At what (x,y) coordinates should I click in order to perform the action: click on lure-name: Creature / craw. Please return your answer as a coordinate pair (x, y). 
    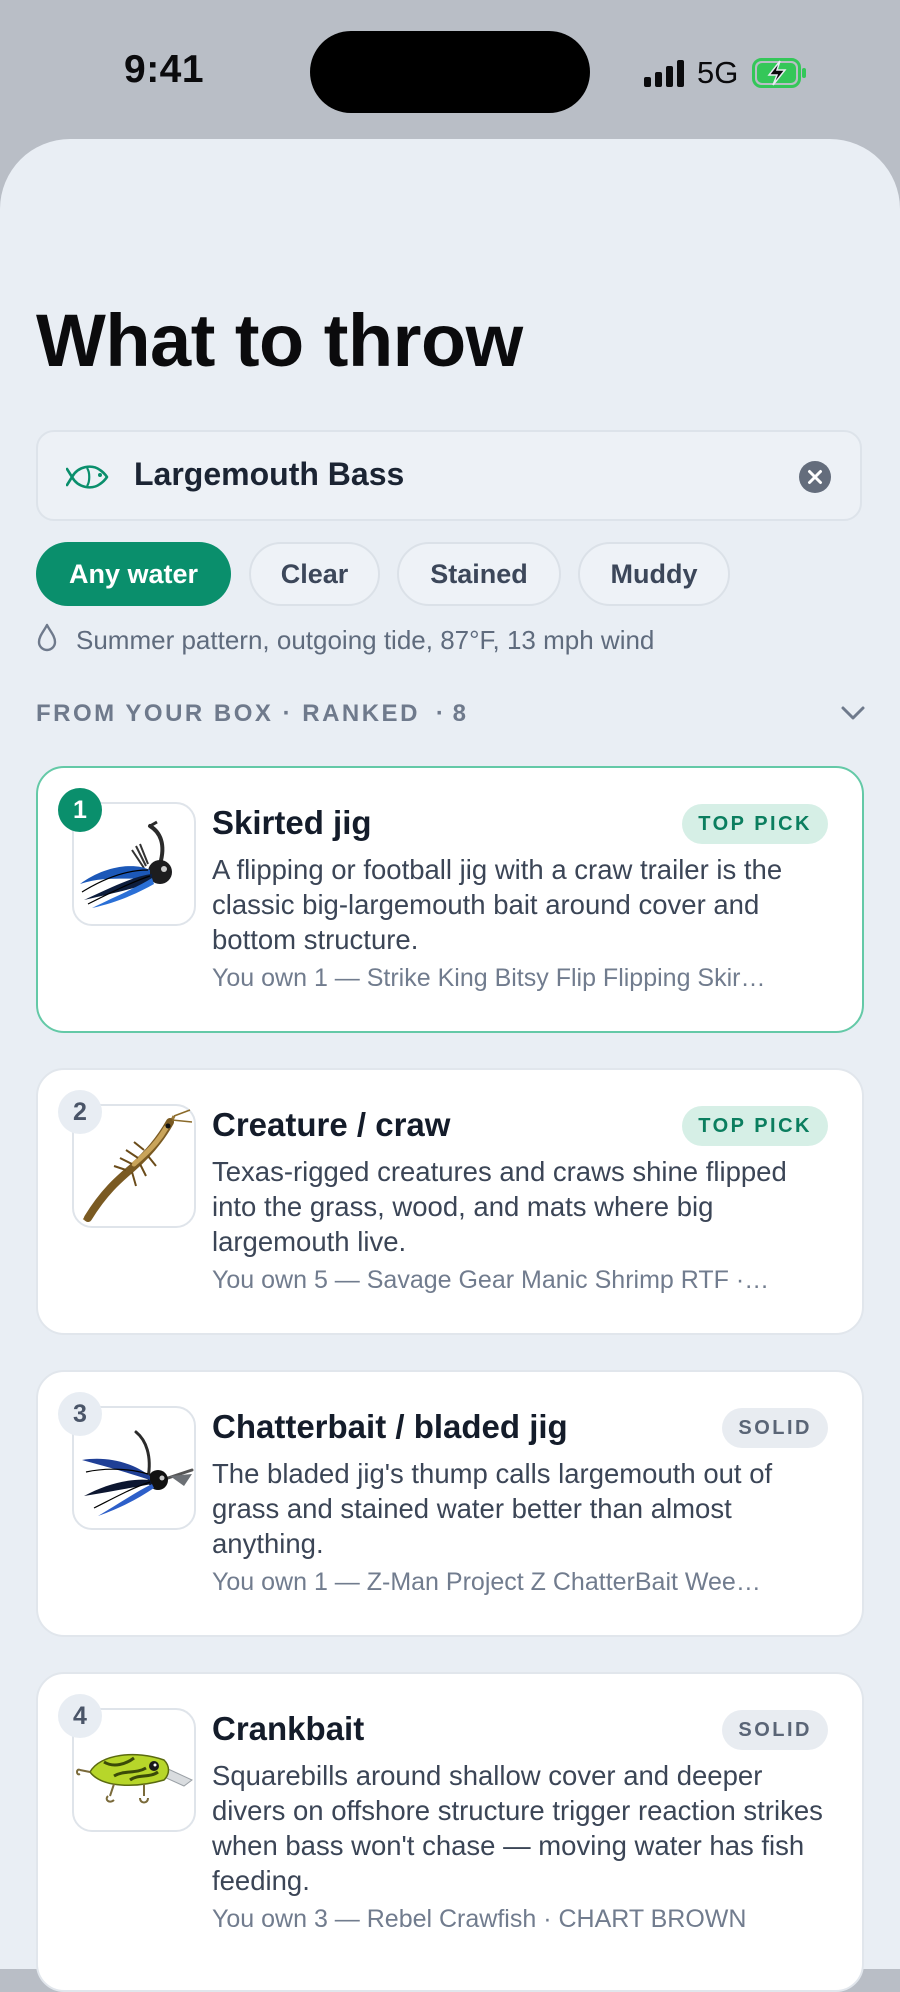
    Looking at the image, I should click on (331, 1124).